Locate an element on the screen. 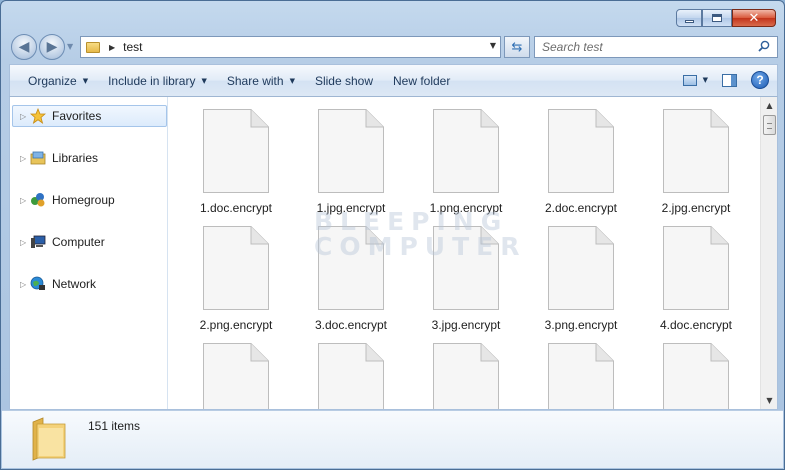 The width and height of the screenshot is (785, 470). forward-arrow-icon: ▶ is located at coordinates (52, 47).